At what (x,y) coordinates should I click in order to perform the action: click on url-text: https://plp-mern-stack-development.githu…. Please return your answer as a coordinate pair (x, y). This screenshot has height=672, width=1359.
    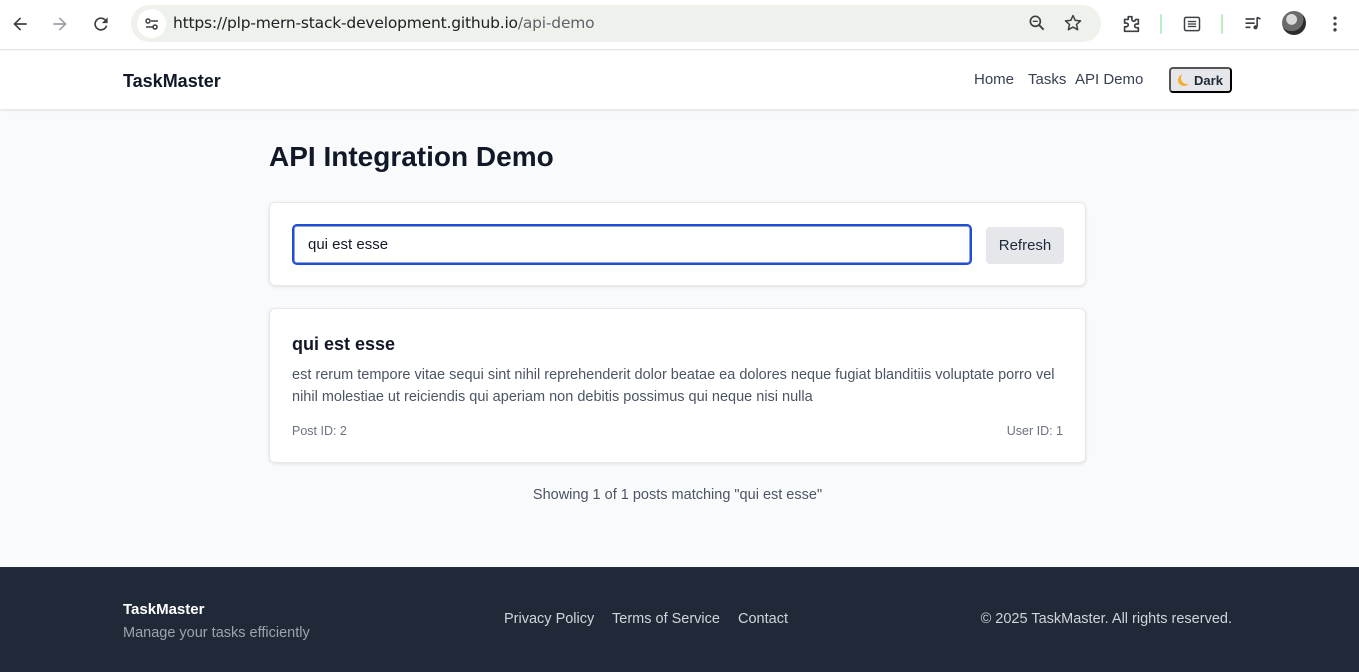
    Looking at the image, I should click on (384, 23).